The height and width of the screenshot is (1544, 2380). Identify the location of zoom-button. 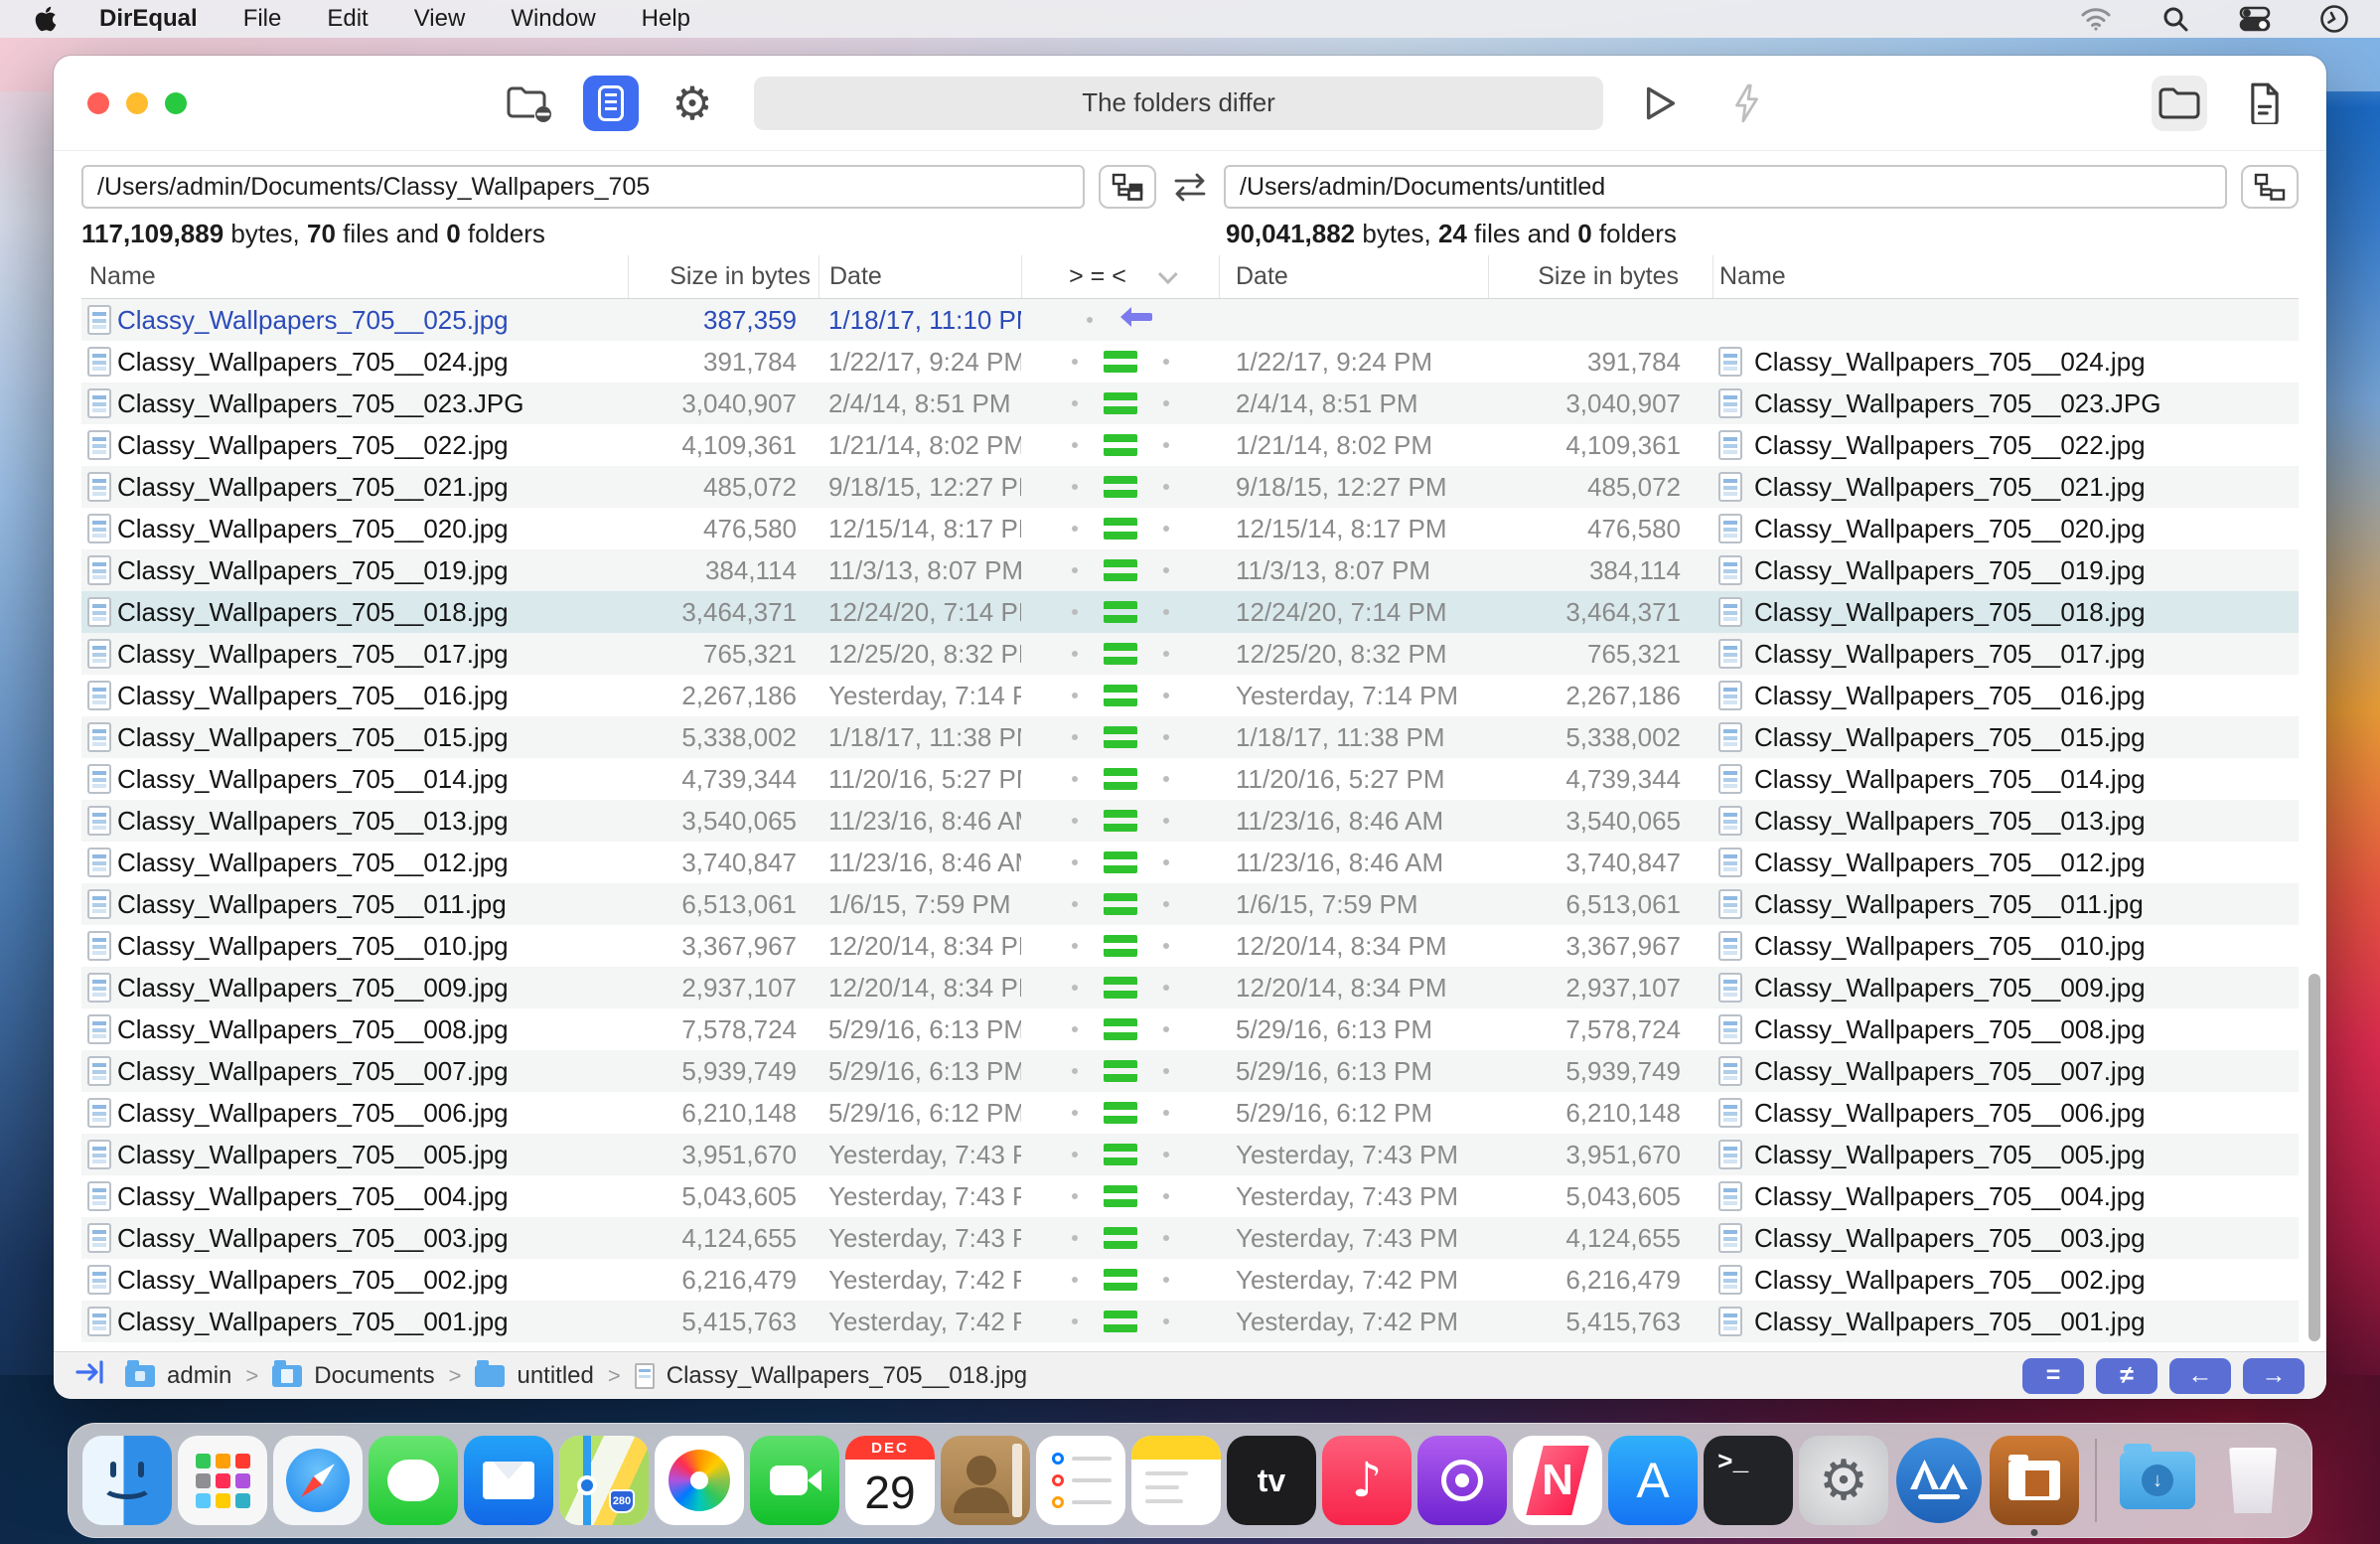
(176, 102).